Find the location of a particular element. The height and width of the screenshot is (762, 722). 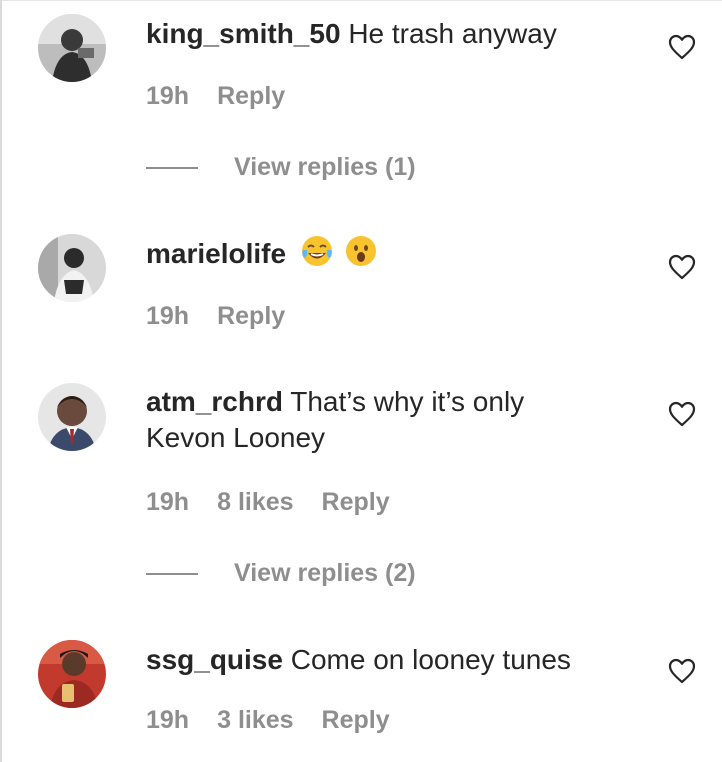

comment-meta: 19h 8 likes Reply is located at coordinates (268, 502).